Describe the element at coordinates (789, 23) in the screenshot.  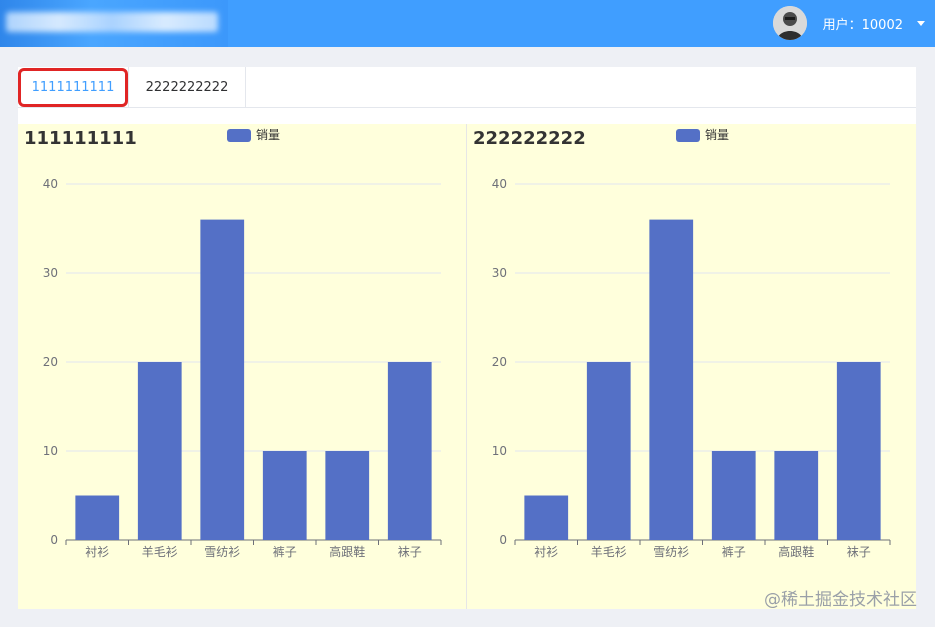
I see `user-avatar` at that location.